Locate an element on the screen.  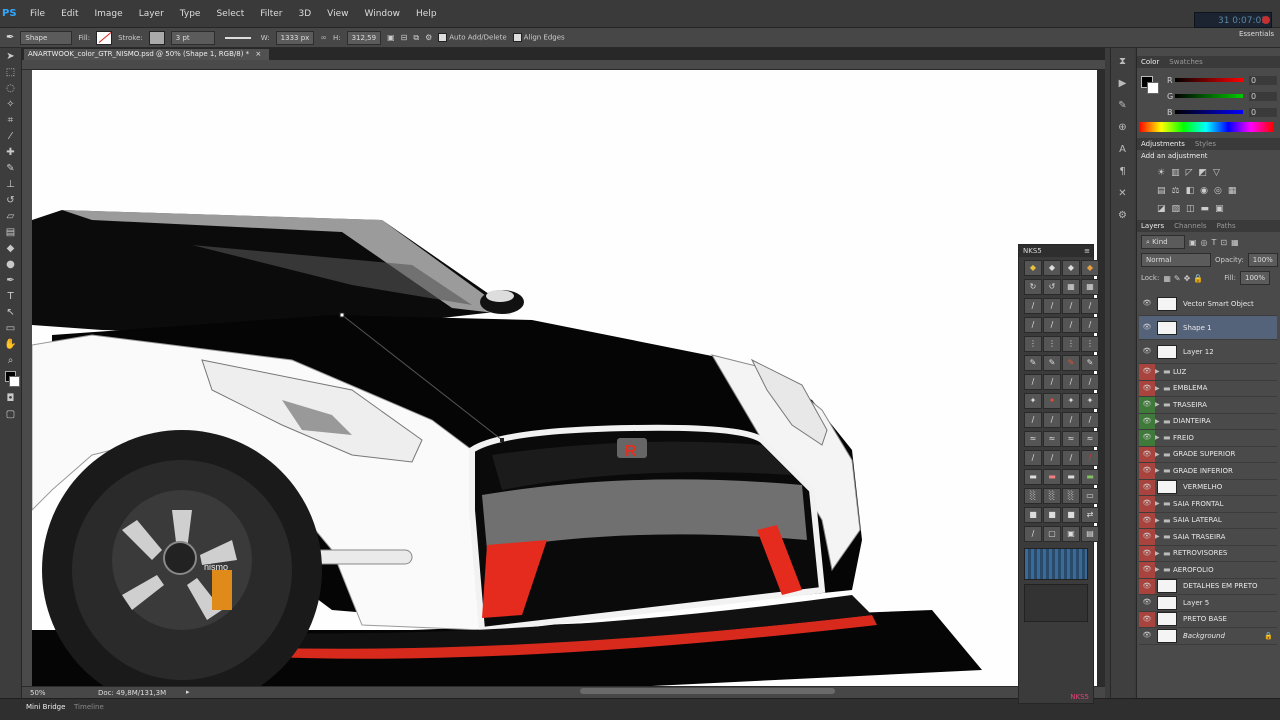
nks-btn-3: ◆ is located at coordinates (1071, 268).